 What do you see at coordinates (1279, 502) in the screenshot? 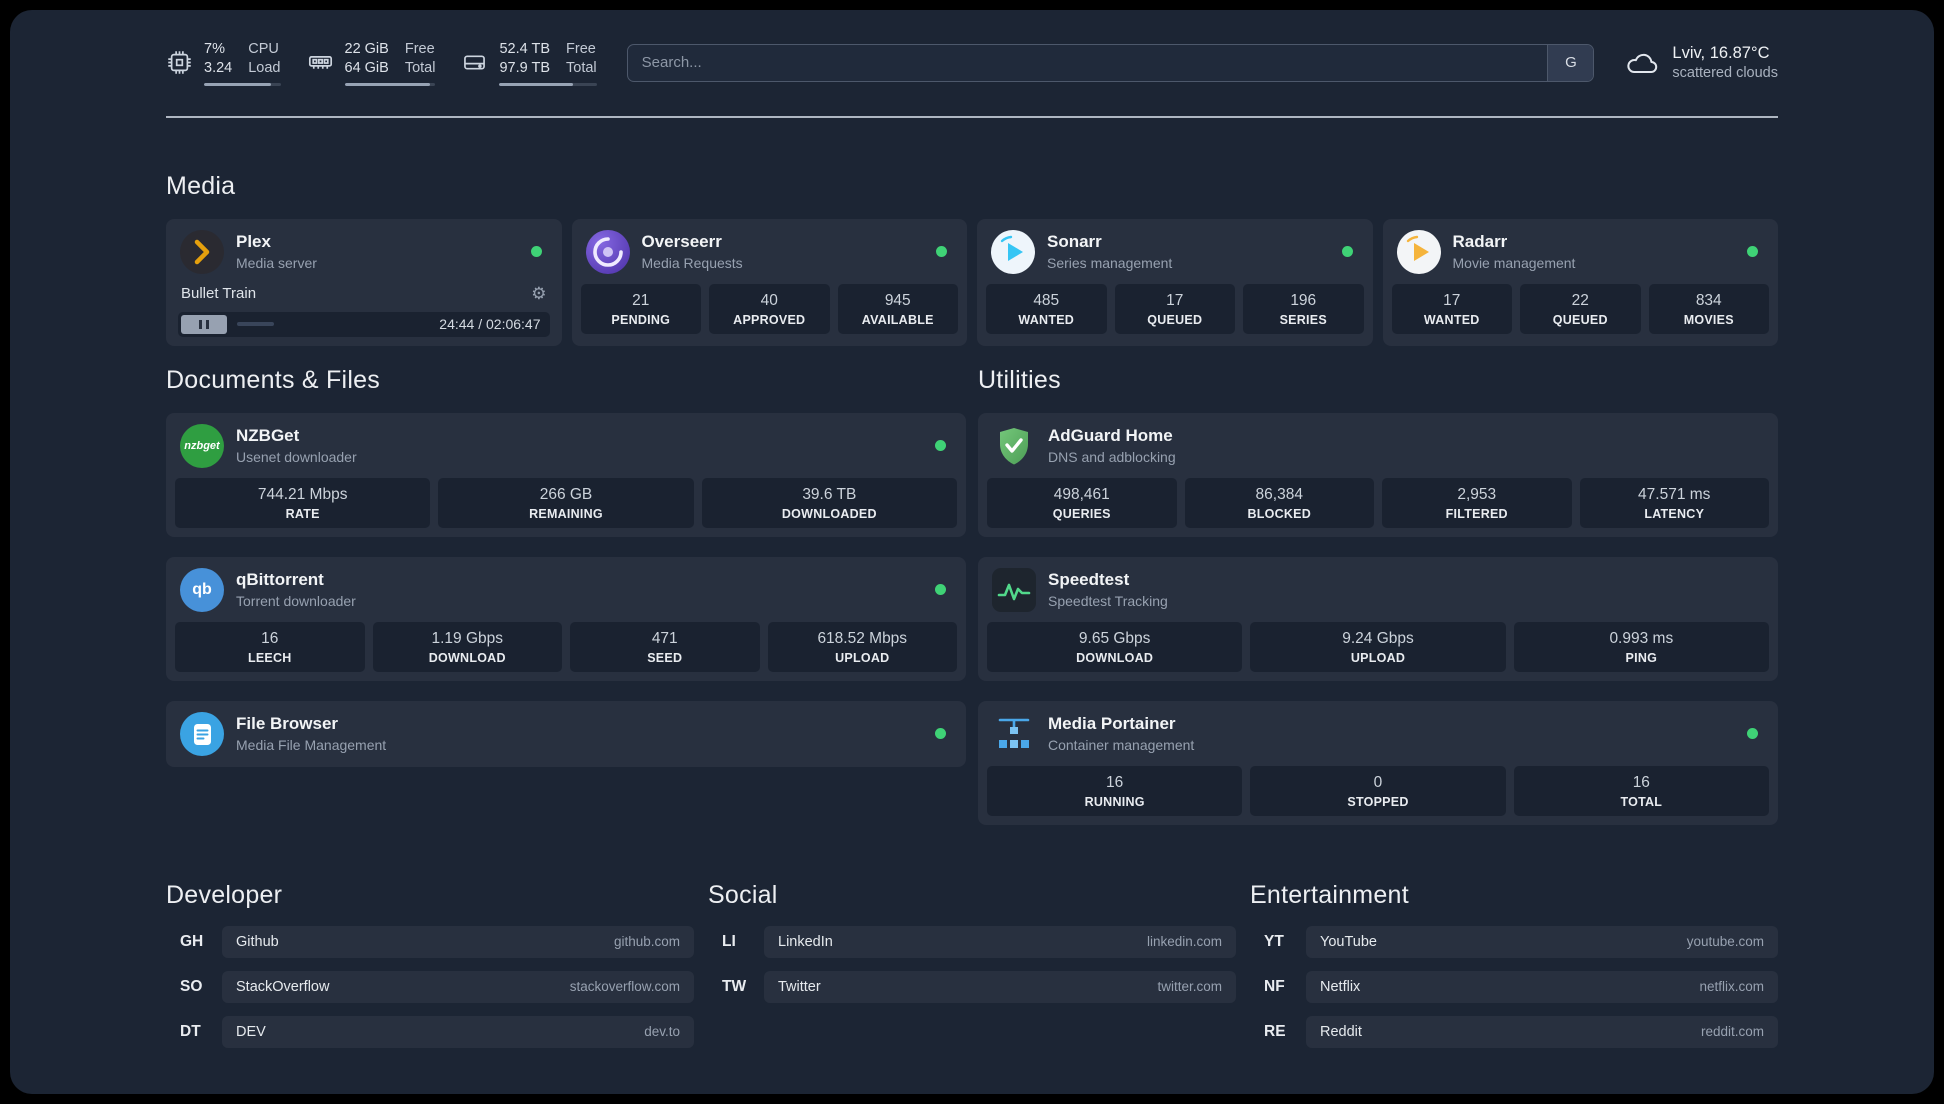
I see `stat-tile: 86,384 BLOCKED` at bounding box center [1279, 502].